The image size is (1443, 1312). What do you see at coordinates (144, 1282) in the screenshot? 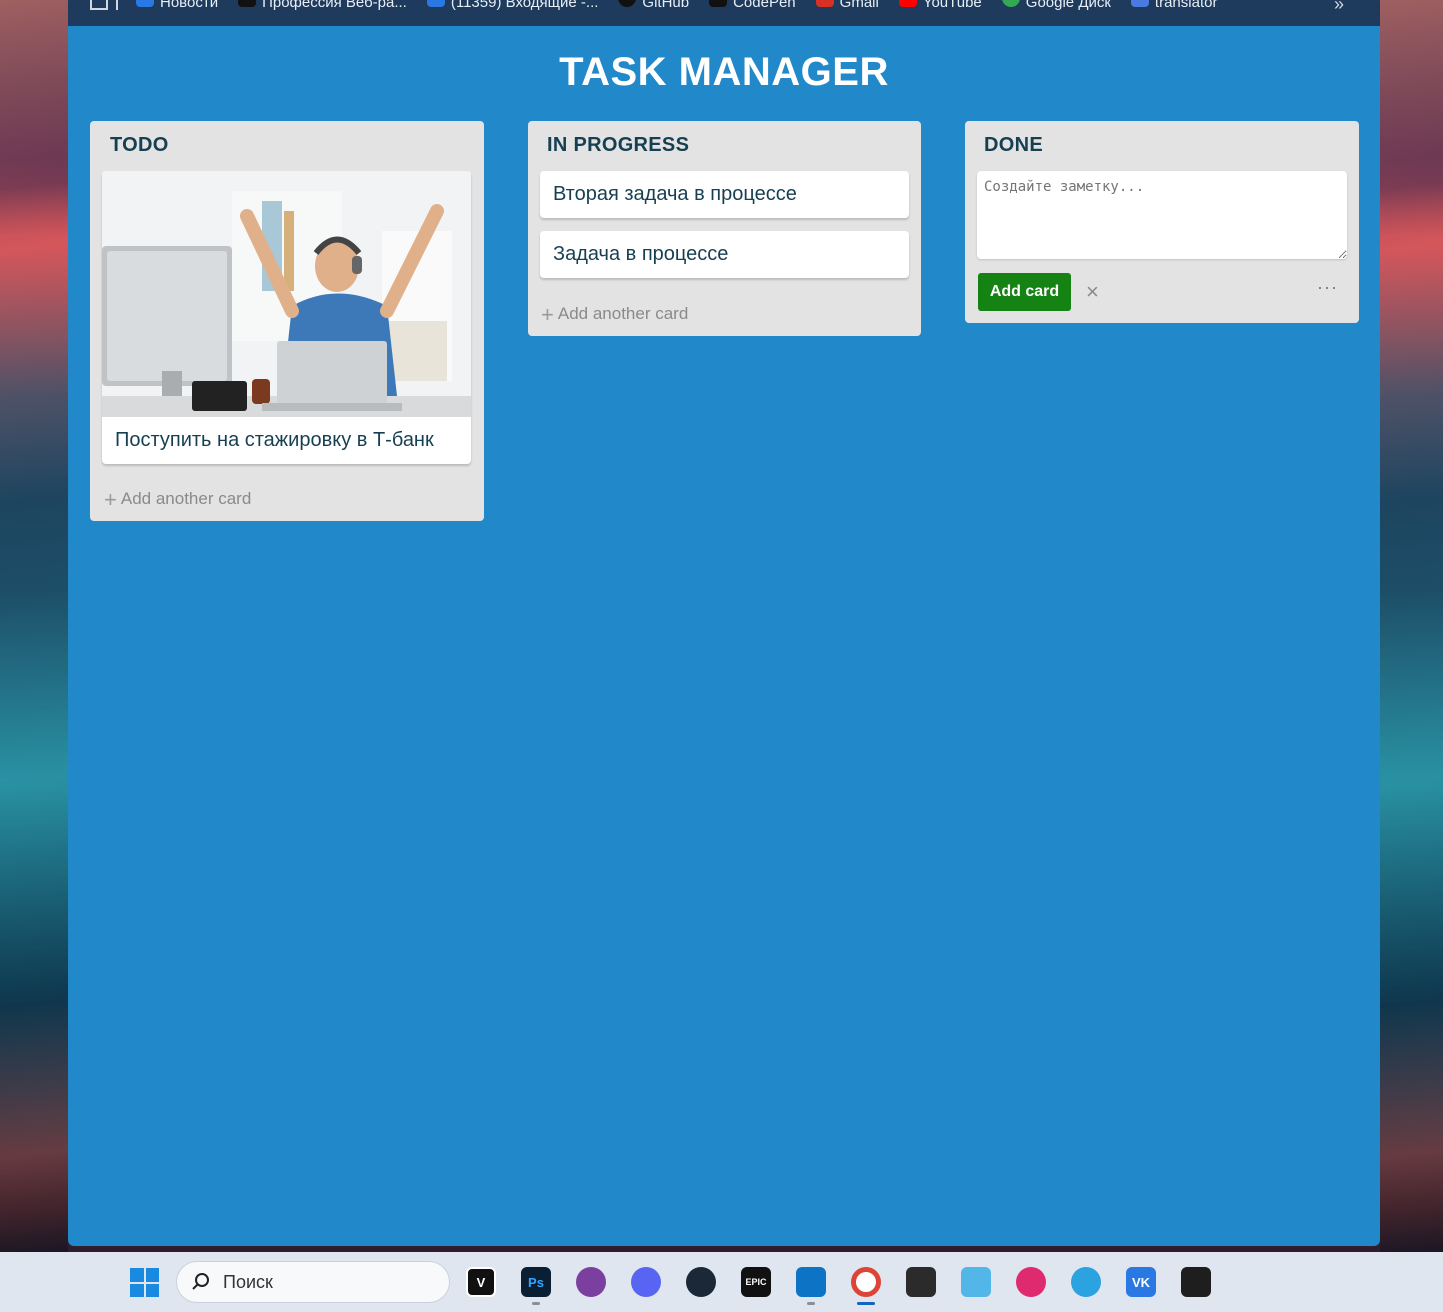
I see `windows-start-icon` at bounding box center [144, 1282].